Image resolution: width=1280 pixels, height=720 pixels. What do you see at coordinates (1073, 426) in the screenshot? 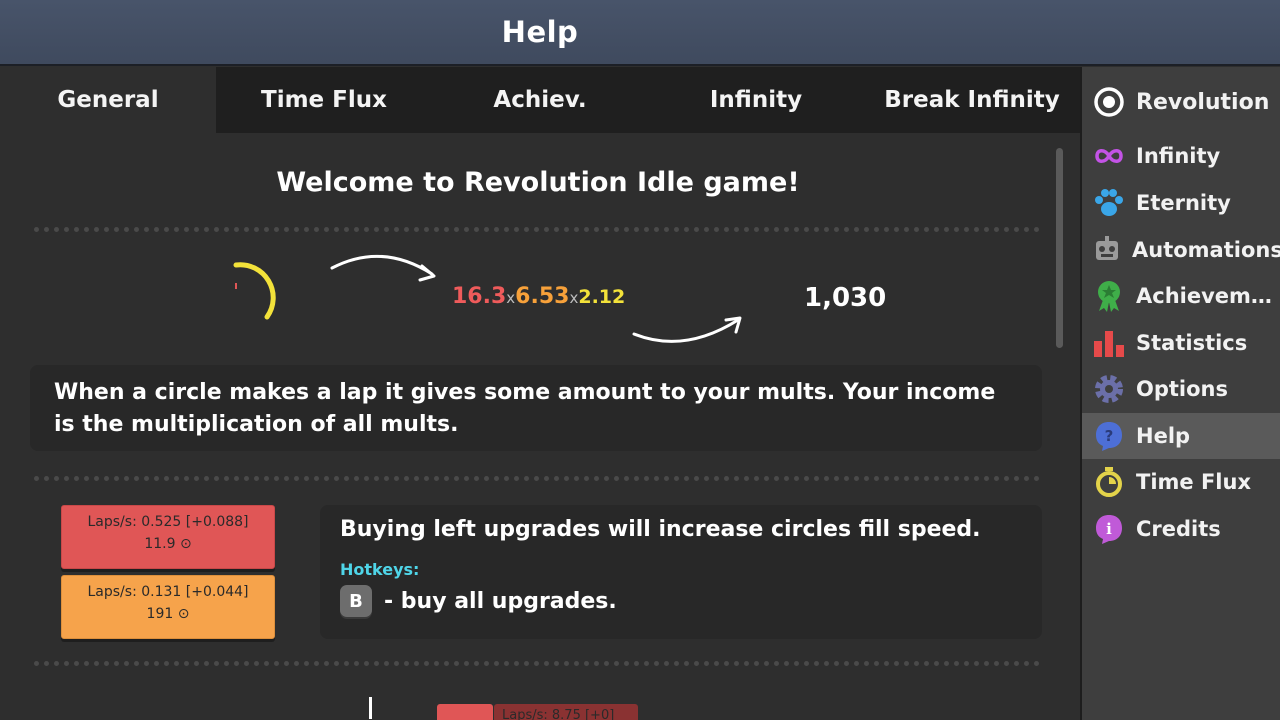
I see `scrollbar-track` at bounding box center [1073, 426].